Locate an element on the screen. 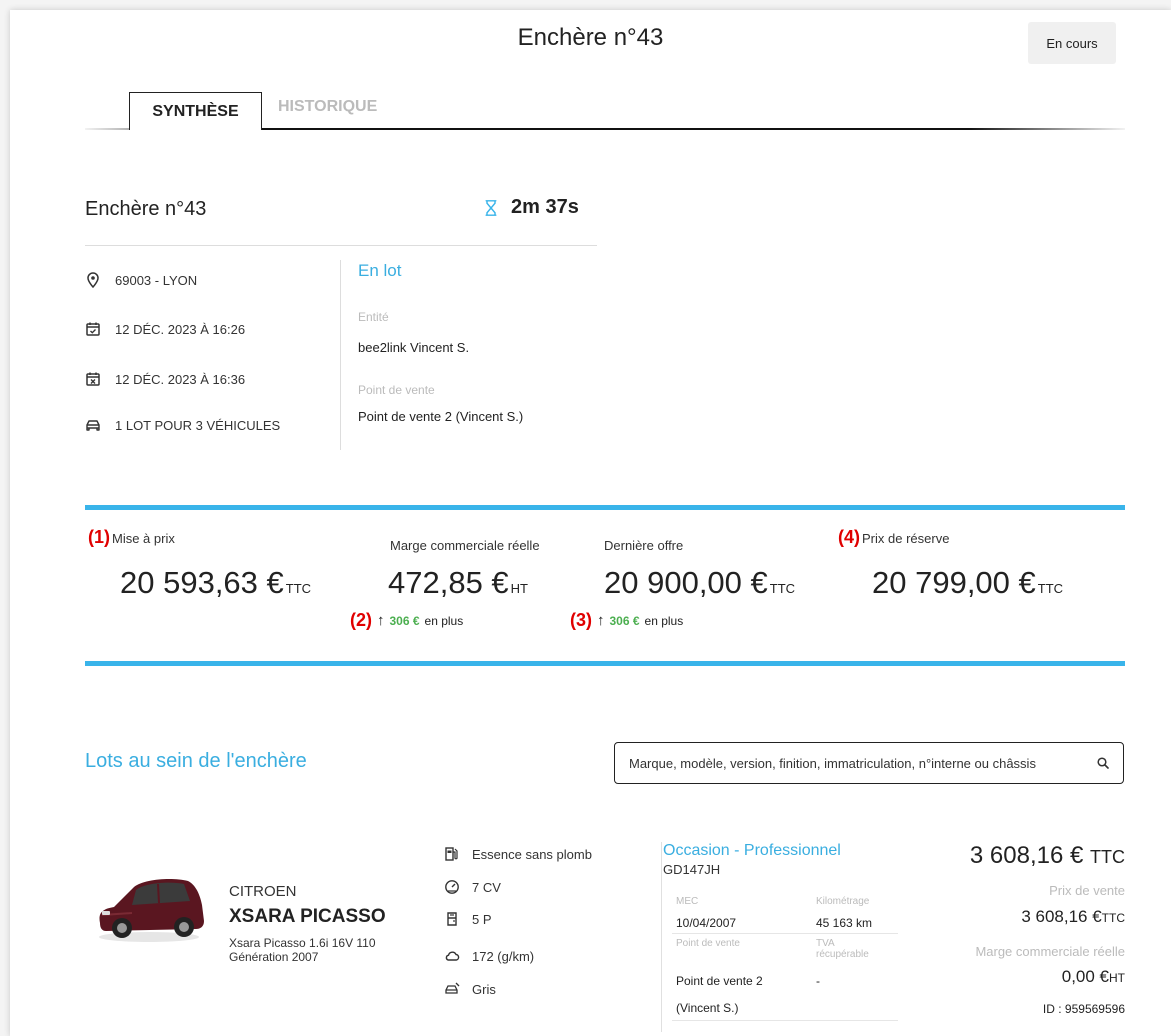 The width and height of the screenshot is (1171, 1036). kpi-label: Marge commerciale réelle is located at coordinates (465, 545).